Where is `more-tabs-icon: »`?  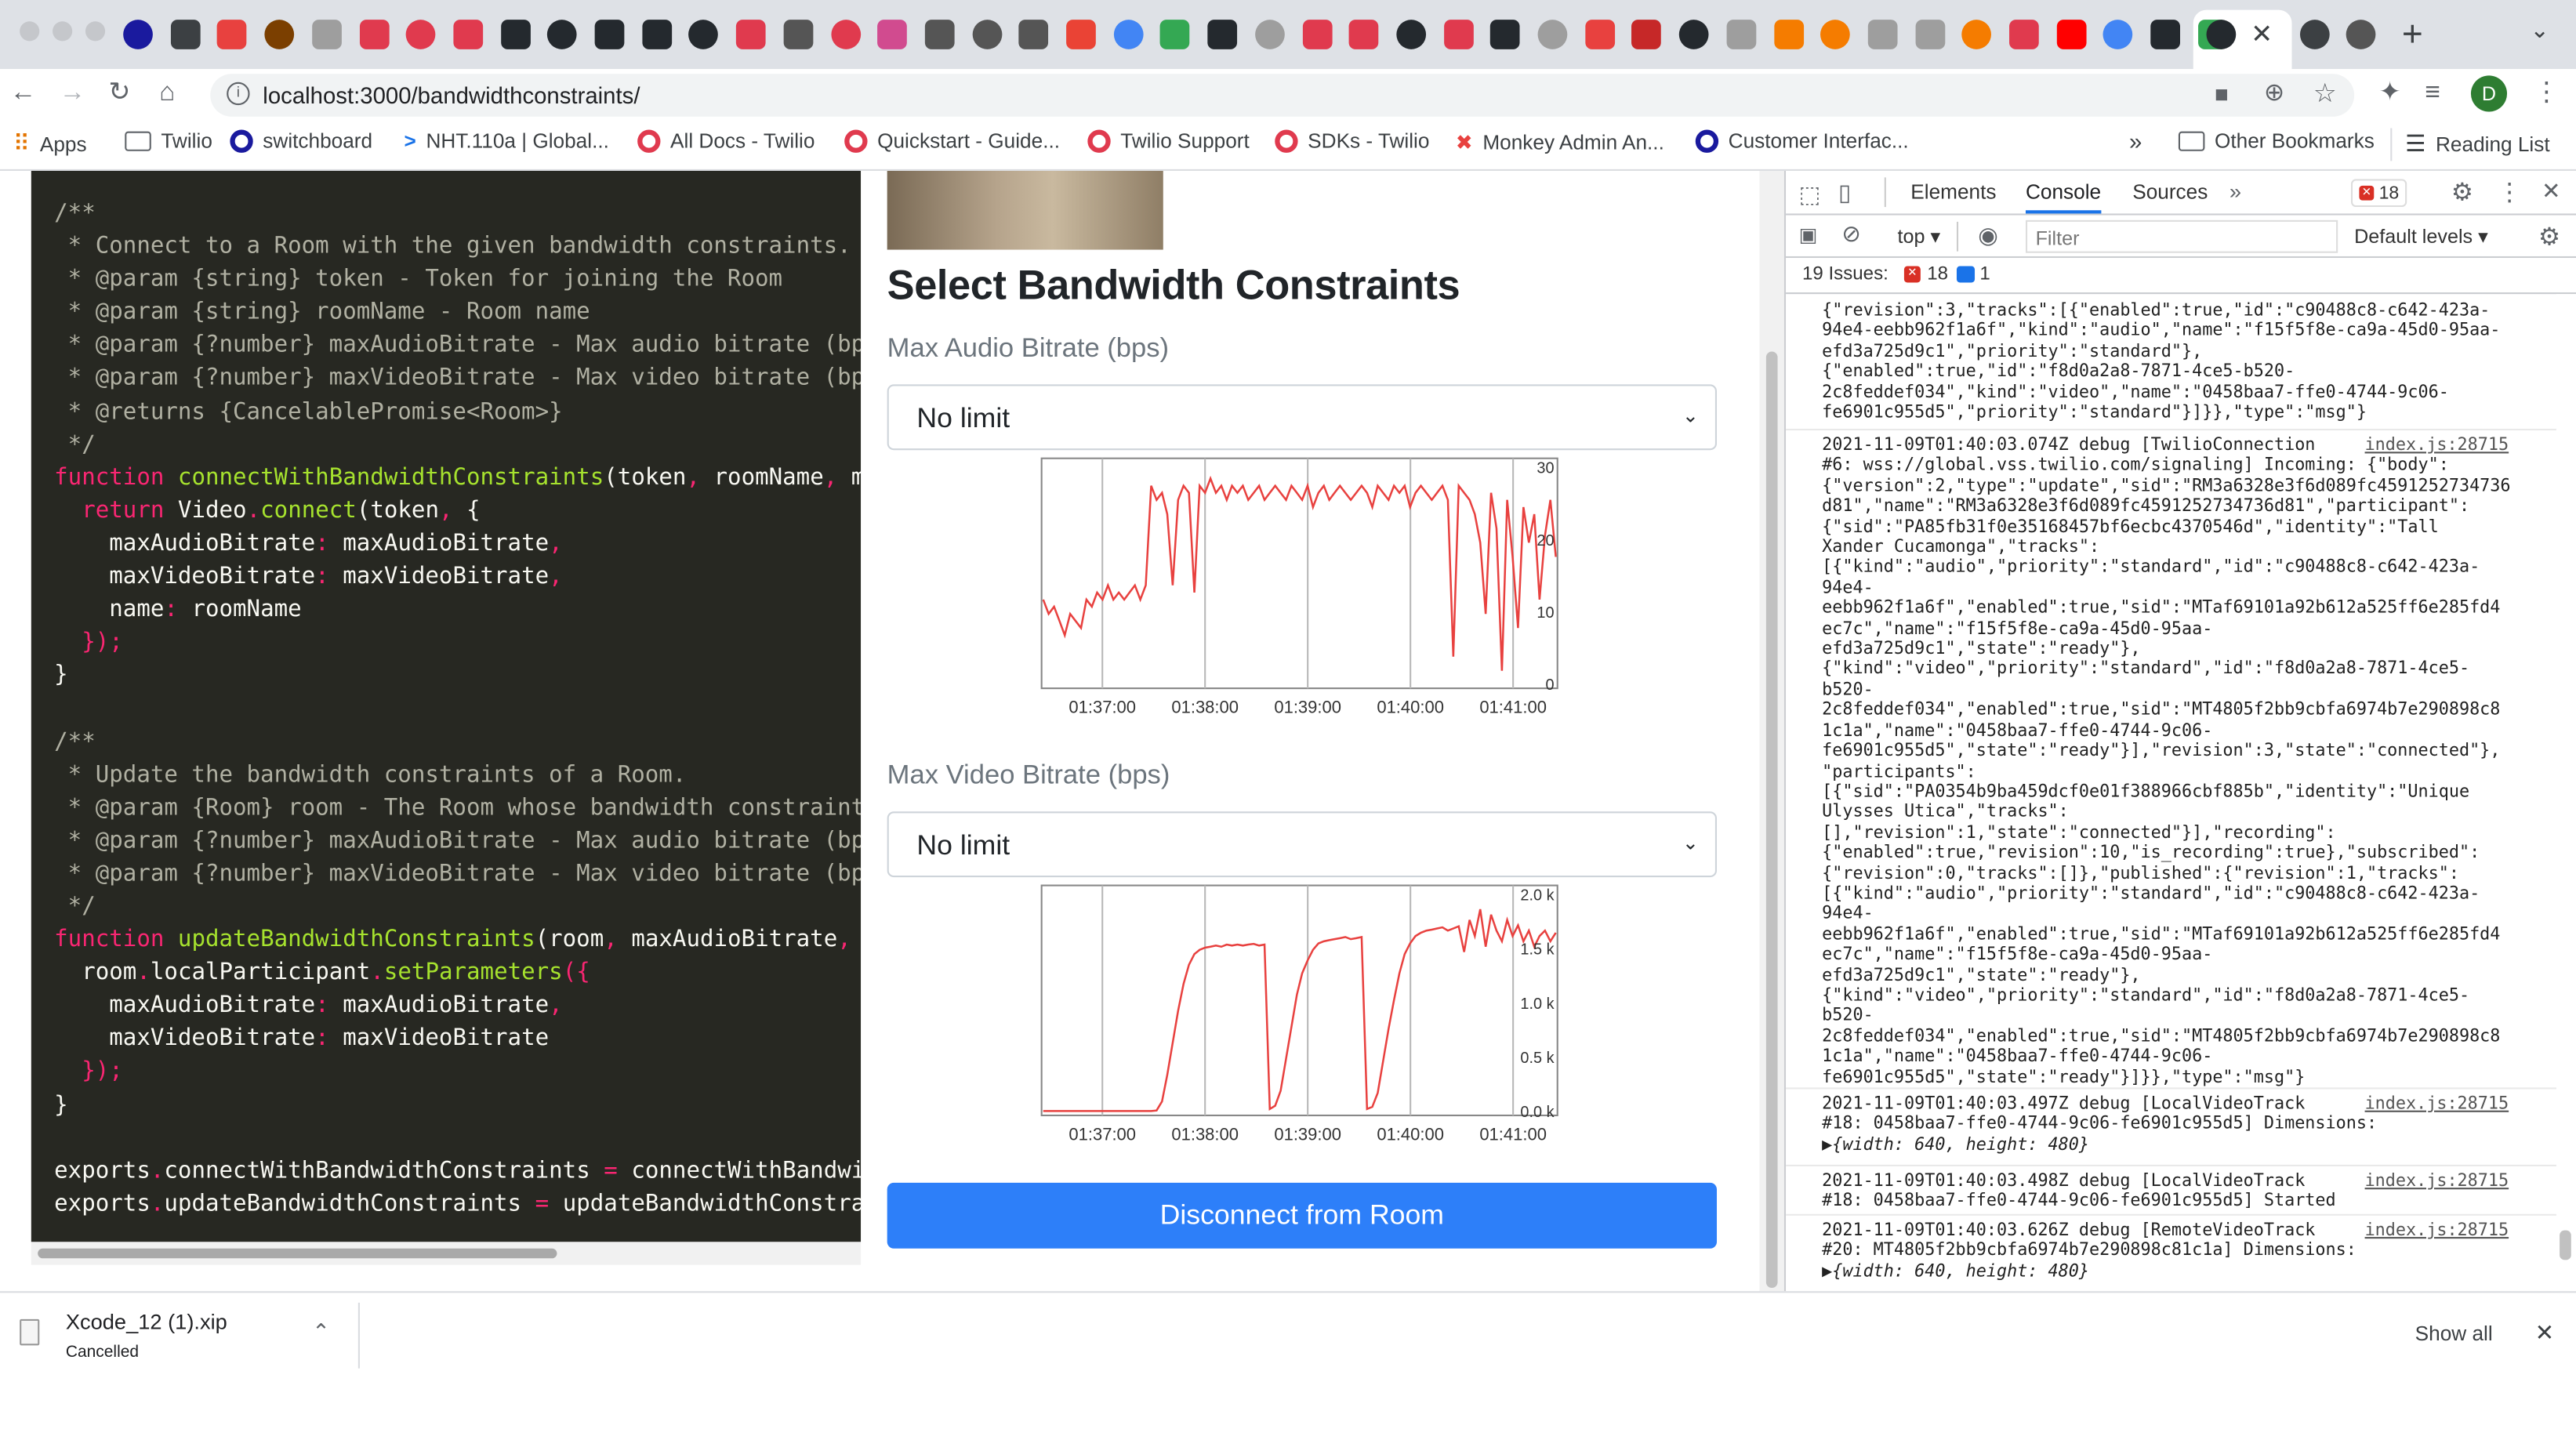 more-tabs-icon: » is located at coordinates (2236, 191).